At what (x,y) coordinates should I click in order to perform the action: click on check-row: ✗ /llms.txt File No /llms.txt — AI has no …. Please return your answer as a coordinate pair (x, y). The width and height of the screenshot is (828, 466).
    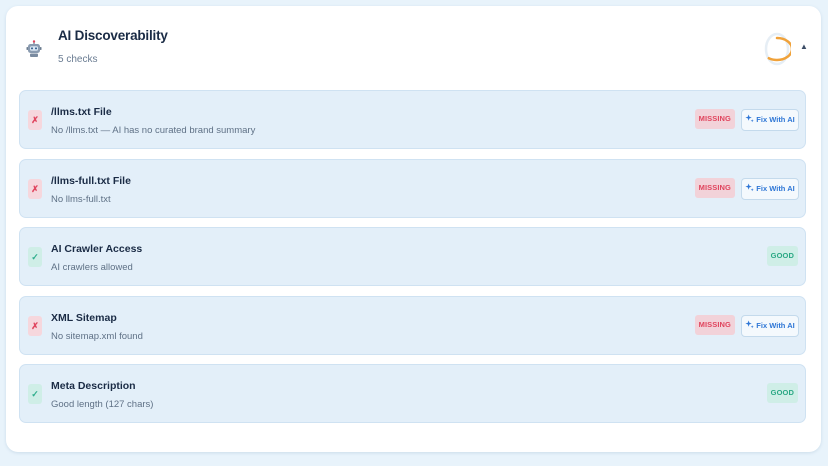
    Looking at the image, I should click on (412, 119).